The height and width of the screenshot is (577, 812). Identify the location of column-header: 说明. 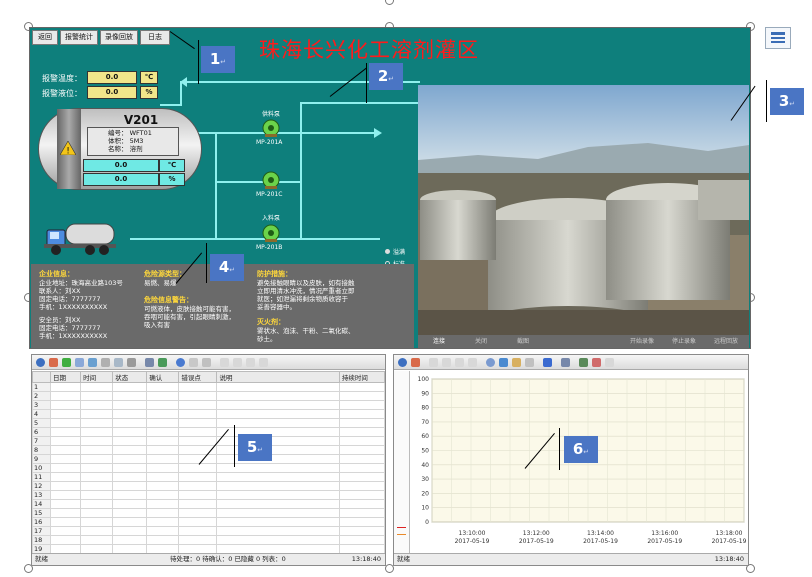
(278, 377).